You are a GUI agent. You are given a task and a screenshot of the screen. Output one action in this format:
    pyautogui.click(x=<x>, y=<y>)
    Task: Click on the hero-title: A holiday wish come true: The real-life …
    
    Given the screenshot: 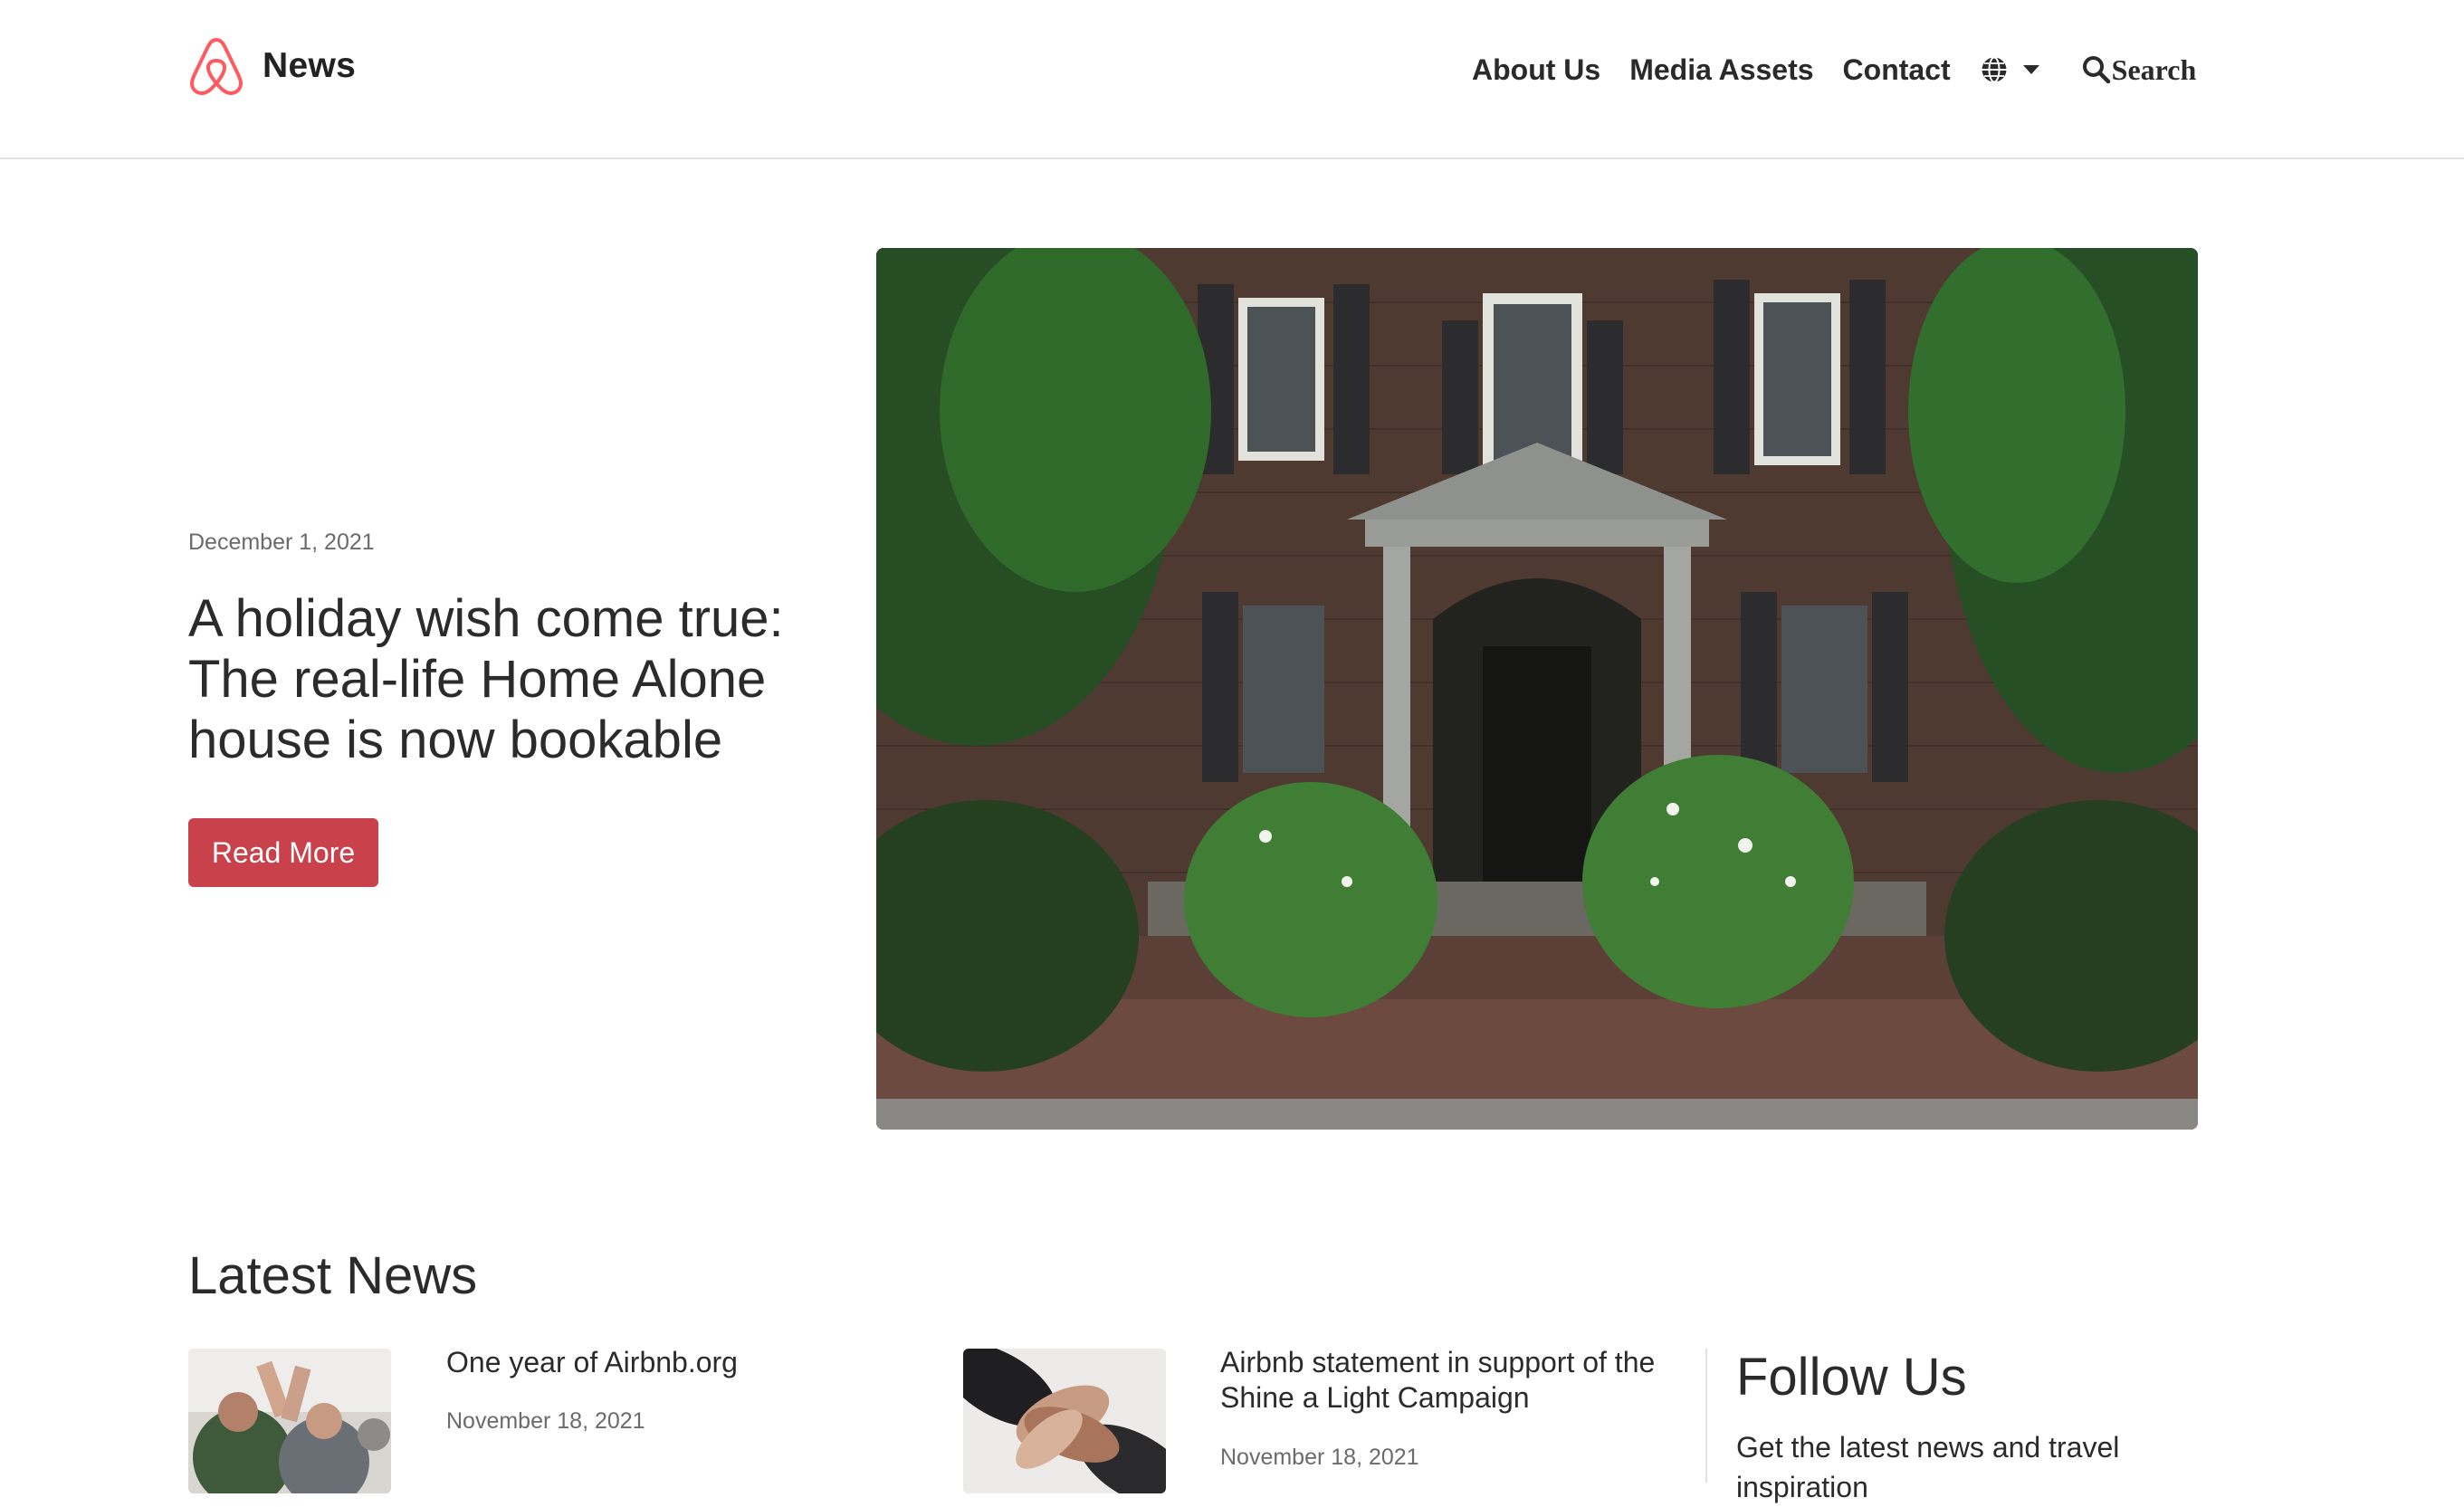 What is the action you would take?
    pyautogui.click(x=505, y=679)
    